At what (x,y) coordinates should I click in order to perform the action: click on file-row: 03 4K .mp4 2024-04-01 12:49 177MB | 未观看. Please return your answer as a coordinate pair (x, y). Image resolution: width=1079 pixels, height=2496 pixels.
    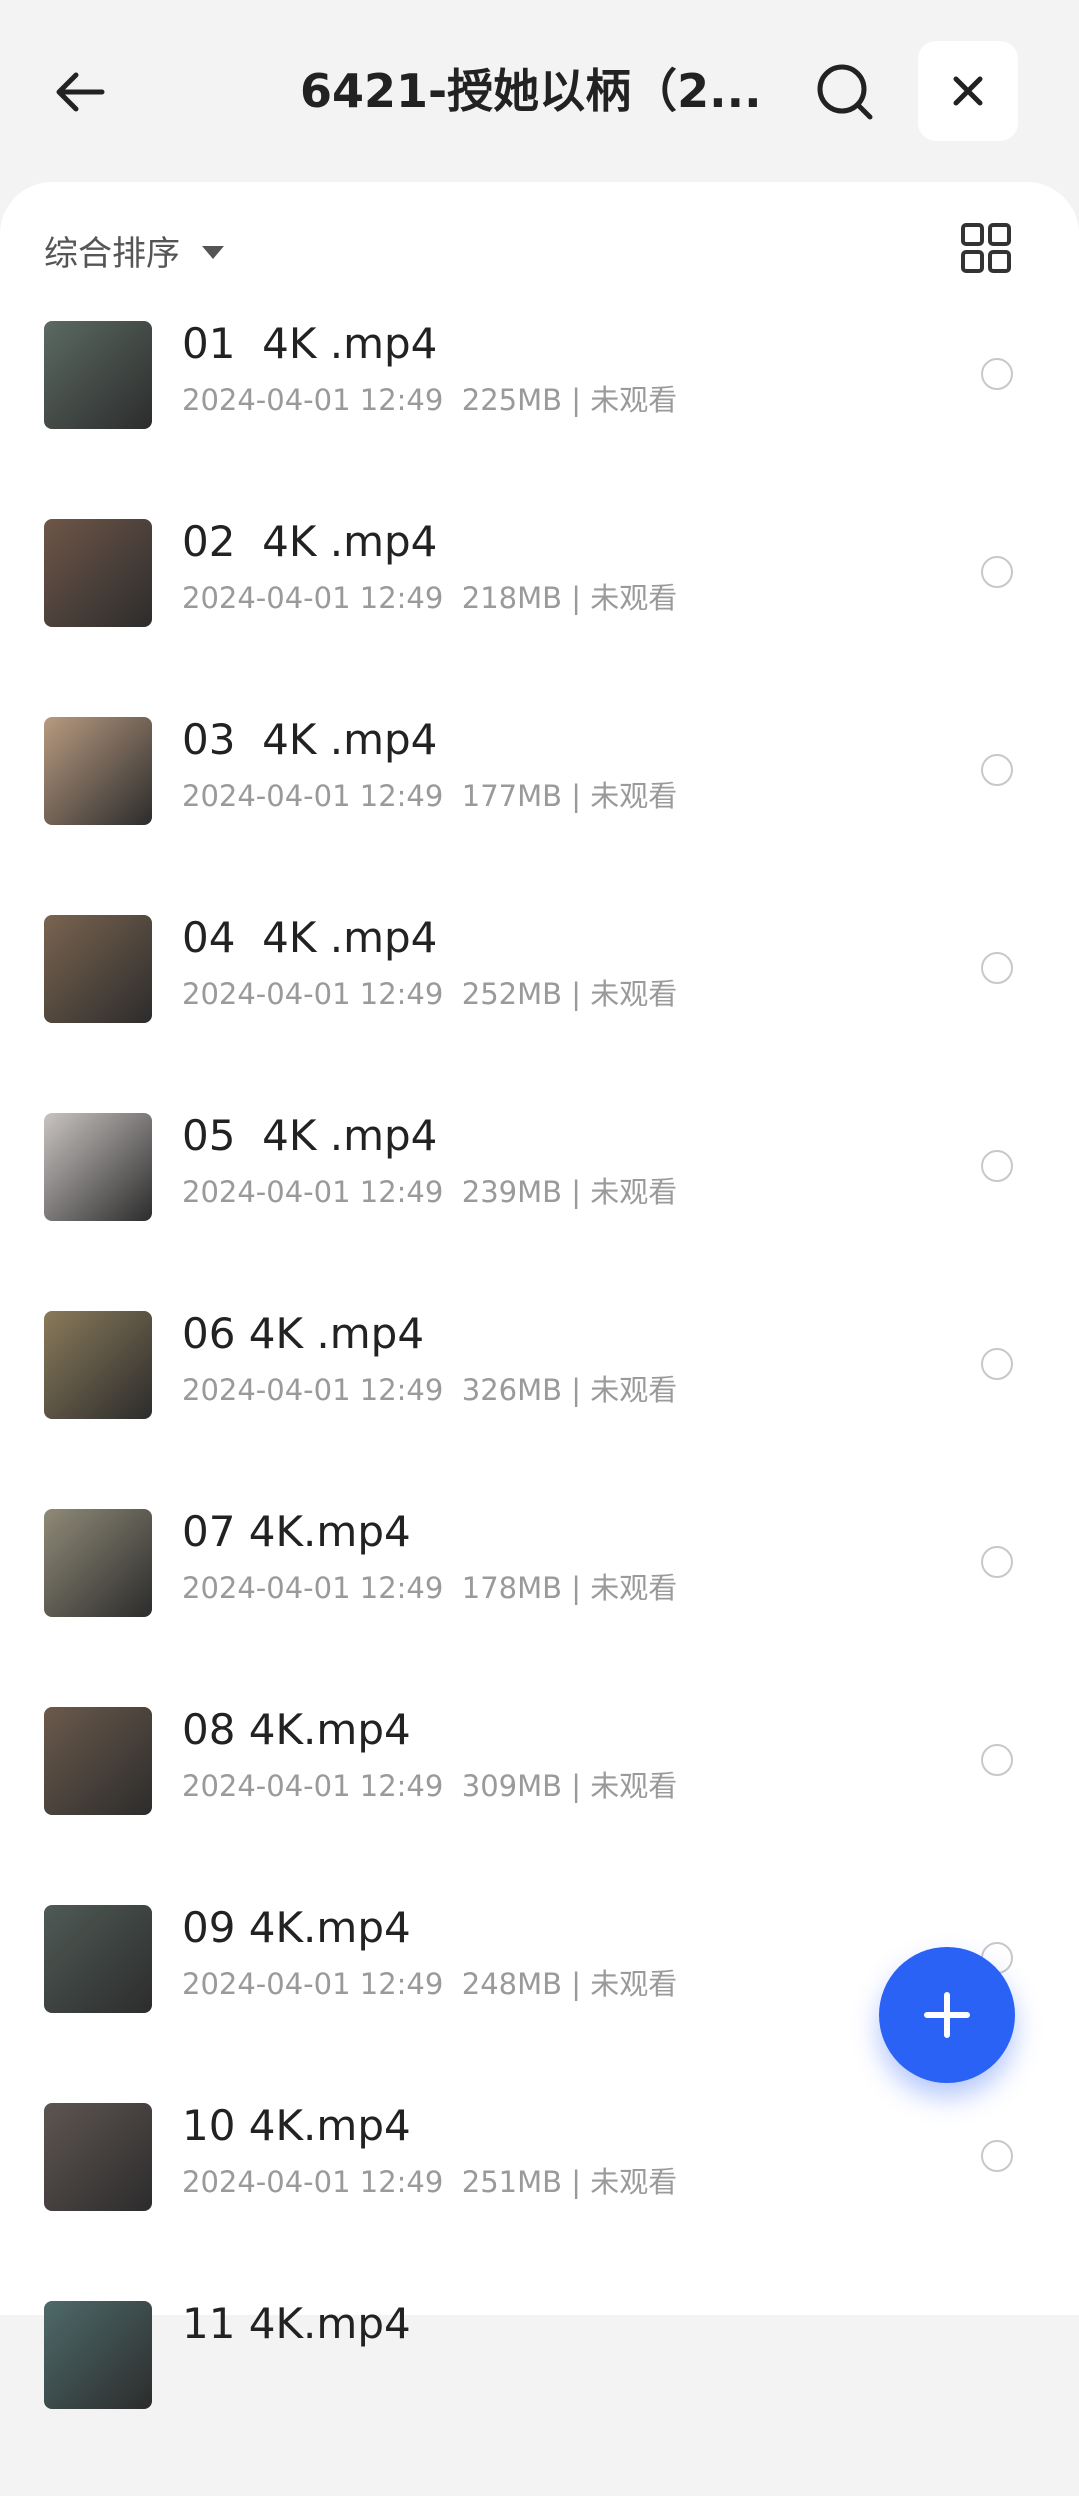
    Looking at the image, I should click on (539, 813).